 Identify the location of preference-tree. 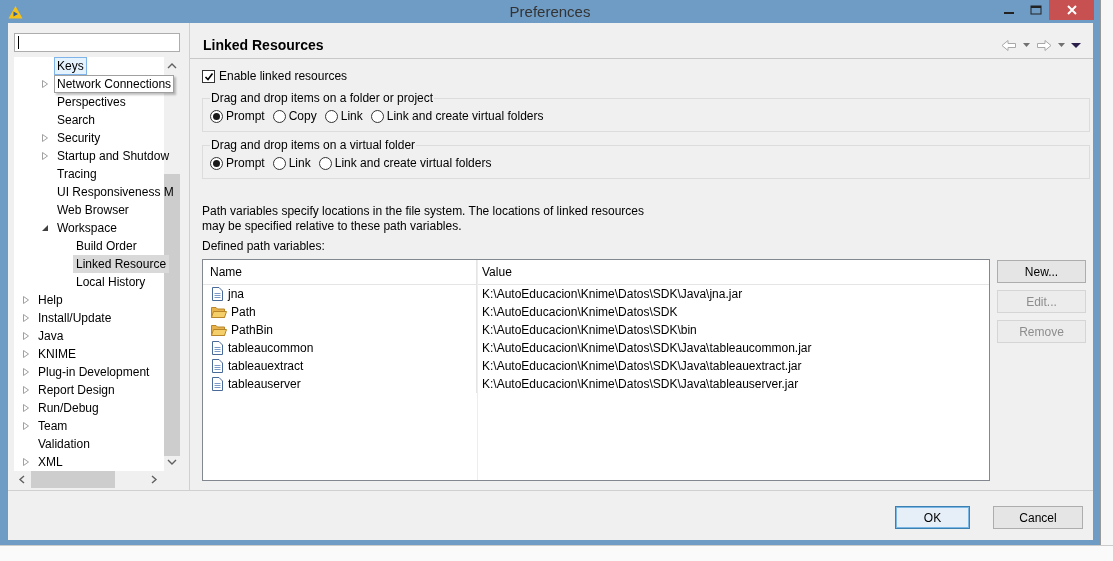
(97, 272).